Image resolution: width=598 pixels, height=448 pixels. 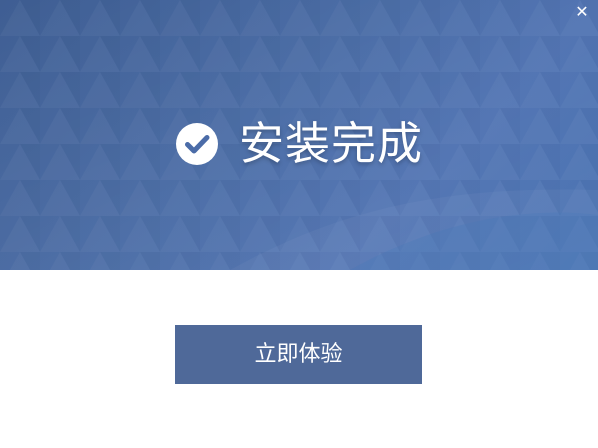 I want to click on success-message: 安装完成, so click(x=299, y=144).